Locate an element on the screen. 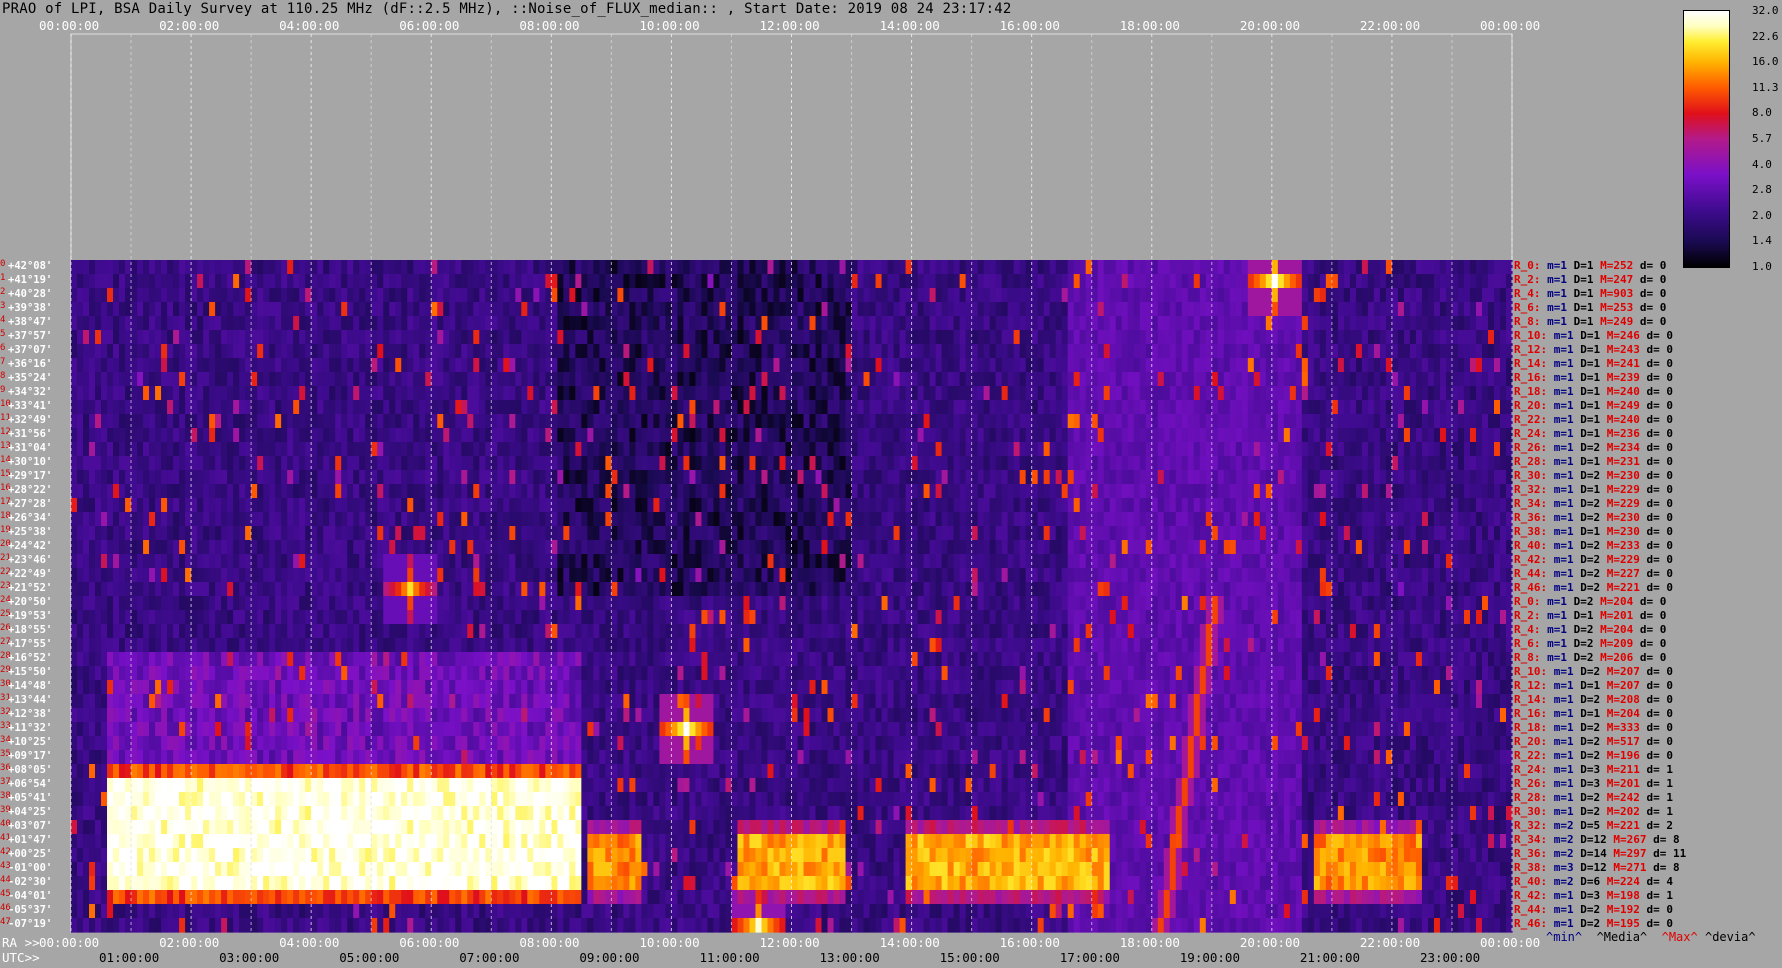 The image size is (1782, 968). row-index: 7 is located at coordinates (3, 362).